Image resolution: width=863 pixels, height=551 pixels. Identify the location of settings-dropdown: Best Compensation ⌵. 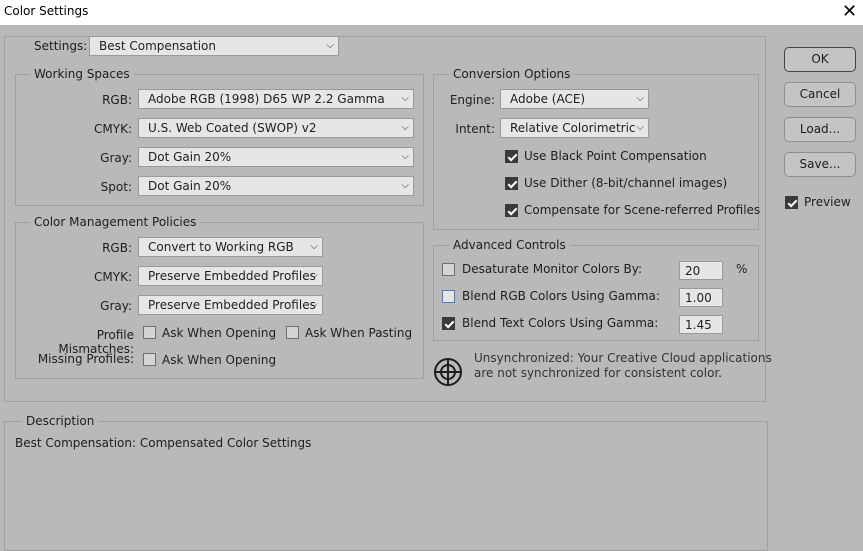
(214, 46).